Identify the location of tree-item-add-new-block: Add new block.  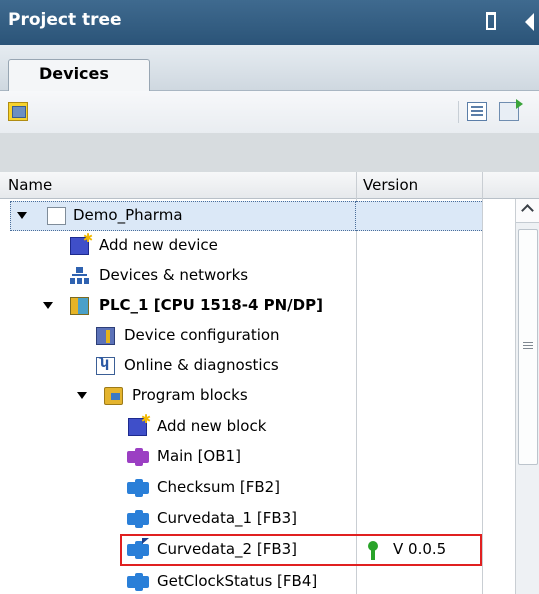
(257, 427).